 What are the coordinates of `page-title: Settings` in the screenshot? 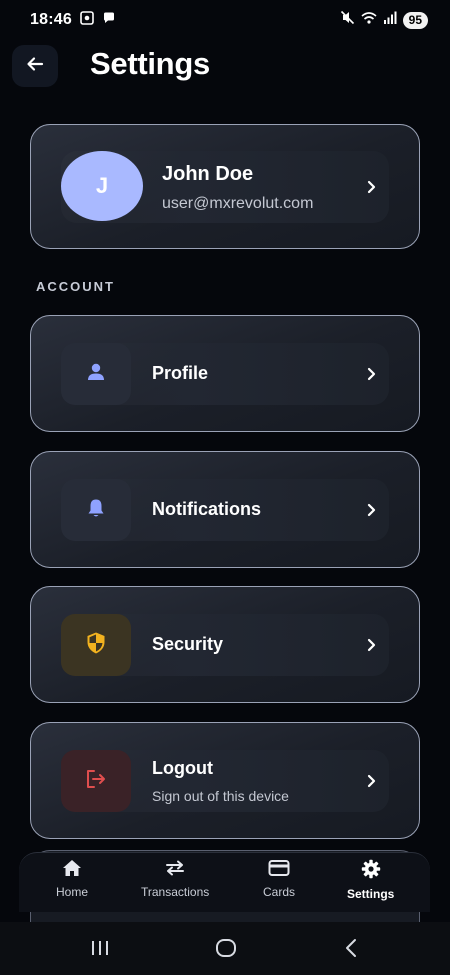 It's located at (150, 63).